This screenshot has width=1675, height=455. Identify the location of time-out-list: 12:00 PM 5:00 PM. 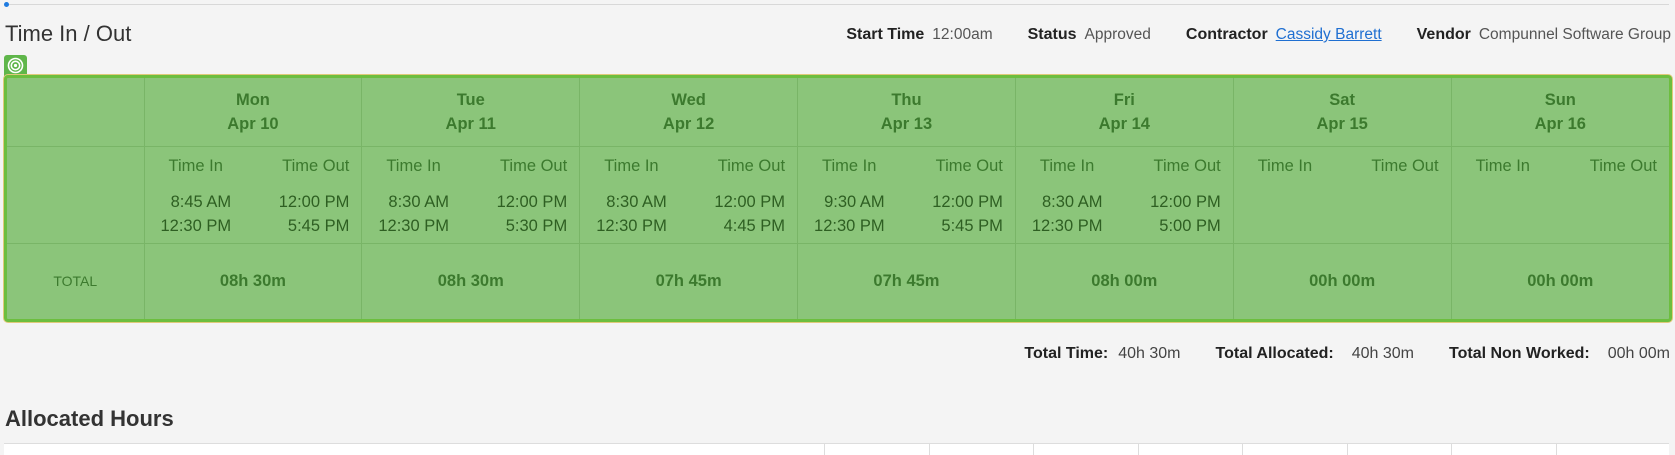
(1185, 214).